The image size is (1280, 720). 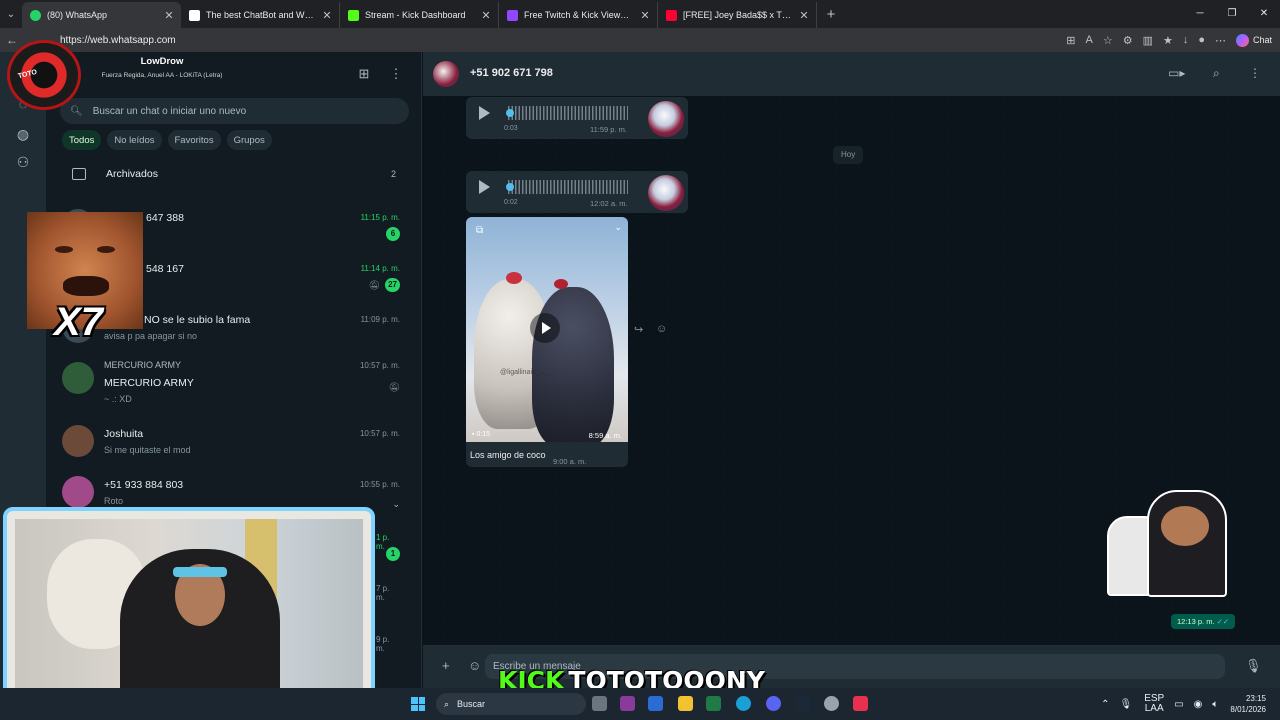 I want to click on minimize-icon: ─, so click(x=1200, y=14).